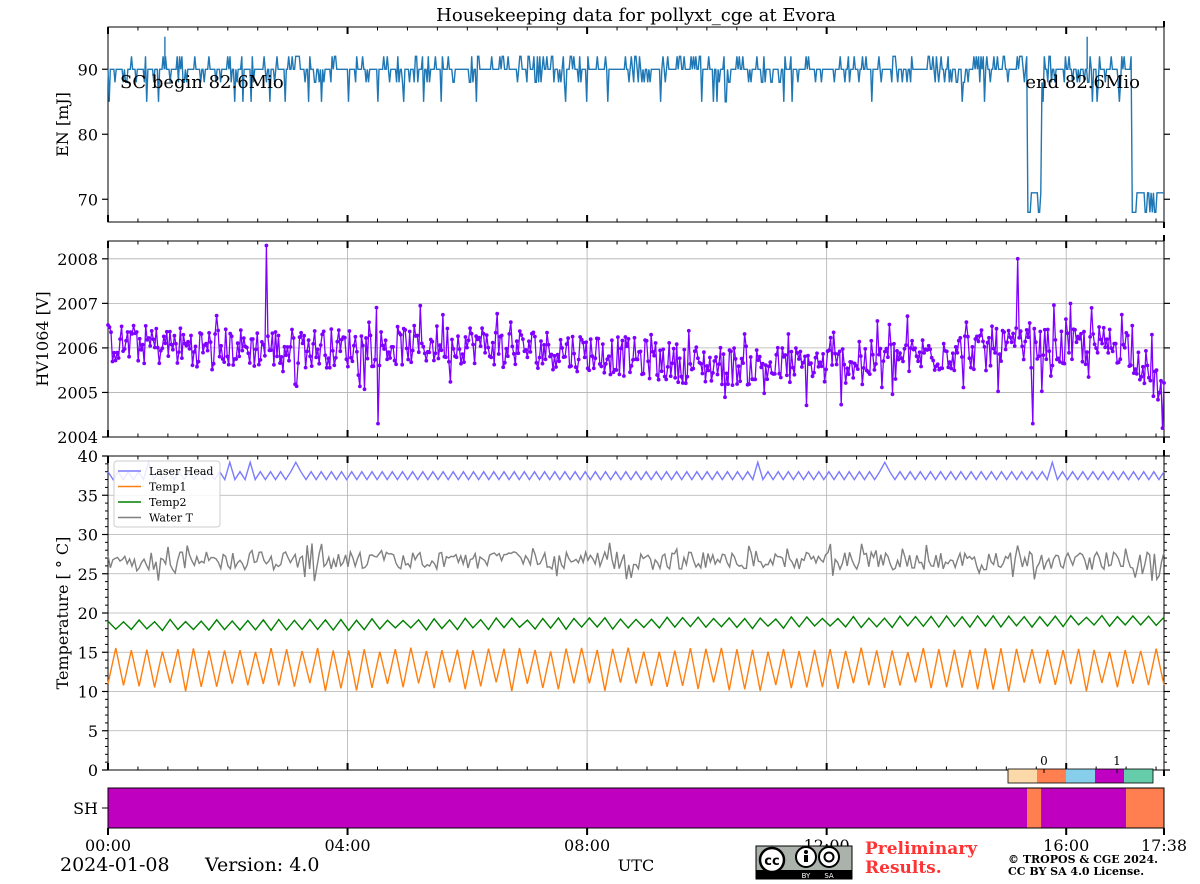 The height and width of the screenshot is (884, 1200). I want to click on colorbar-cell, so click(1138, 776).